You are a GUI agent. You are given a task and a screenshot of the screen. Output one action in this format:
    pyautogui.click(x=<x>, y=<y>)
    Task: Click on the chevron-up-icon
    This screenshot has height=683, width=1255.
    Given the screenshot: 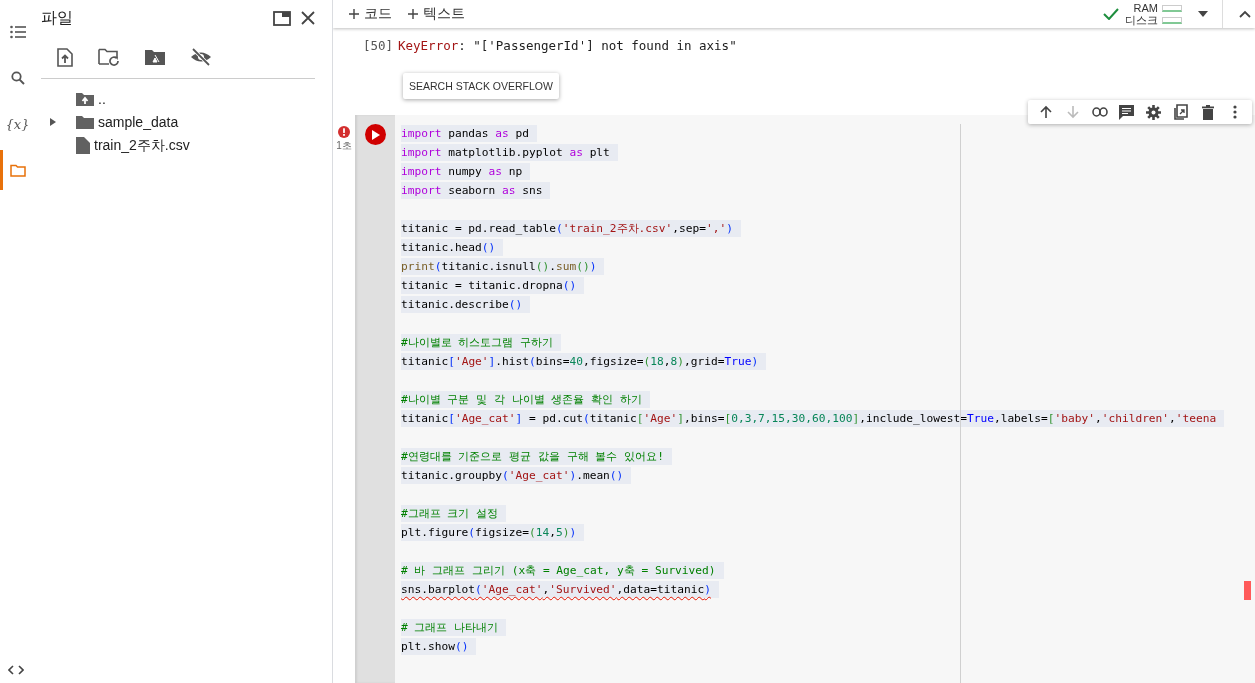 What is the action you would take?
    pyautogui.click(x=1245, y=14)
    